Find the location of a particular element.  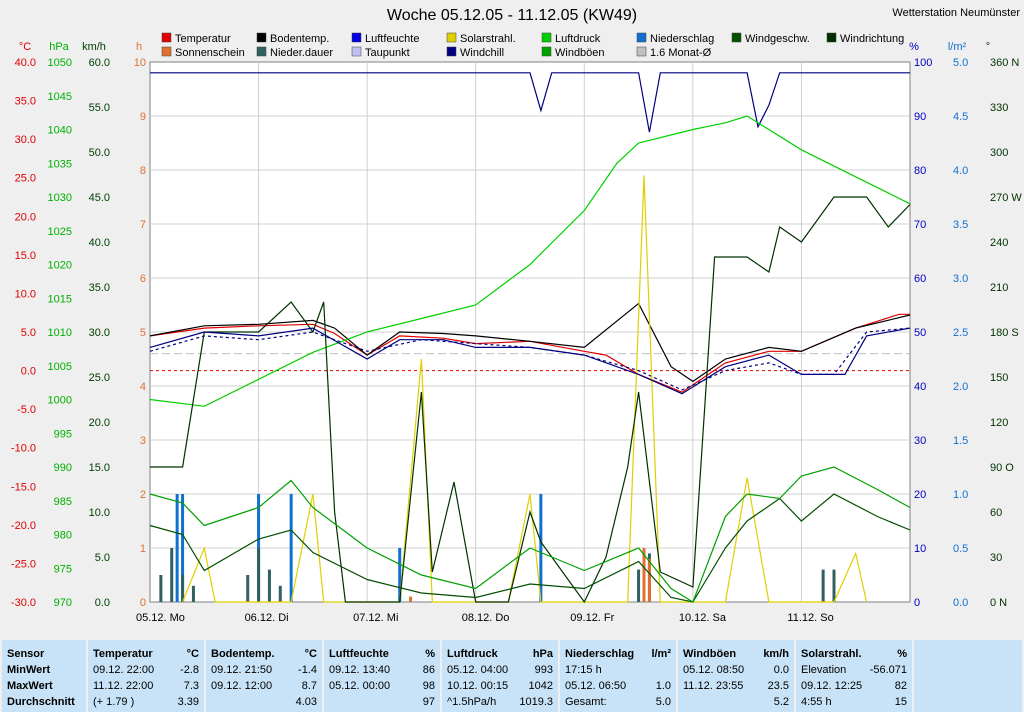

stats-cell-label: MaxWert is located at coordinates (30, 686).